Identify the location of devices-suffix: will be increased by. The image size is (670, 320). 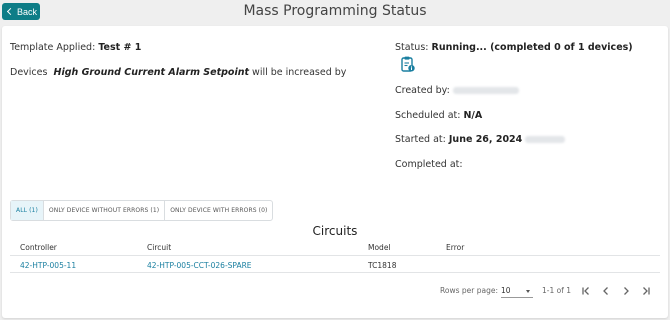
(299, 72).